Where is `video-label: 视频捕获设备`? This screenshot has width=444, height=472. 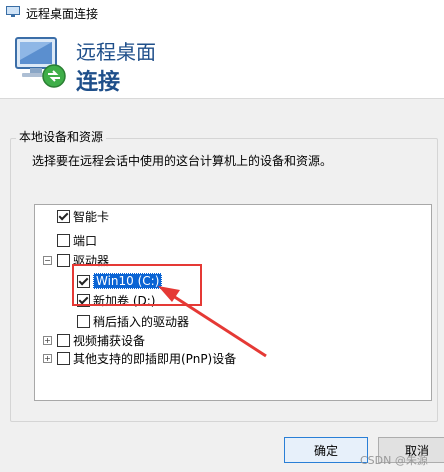 video-label: 视频捕获设备 is located at coordinates (109, 340).